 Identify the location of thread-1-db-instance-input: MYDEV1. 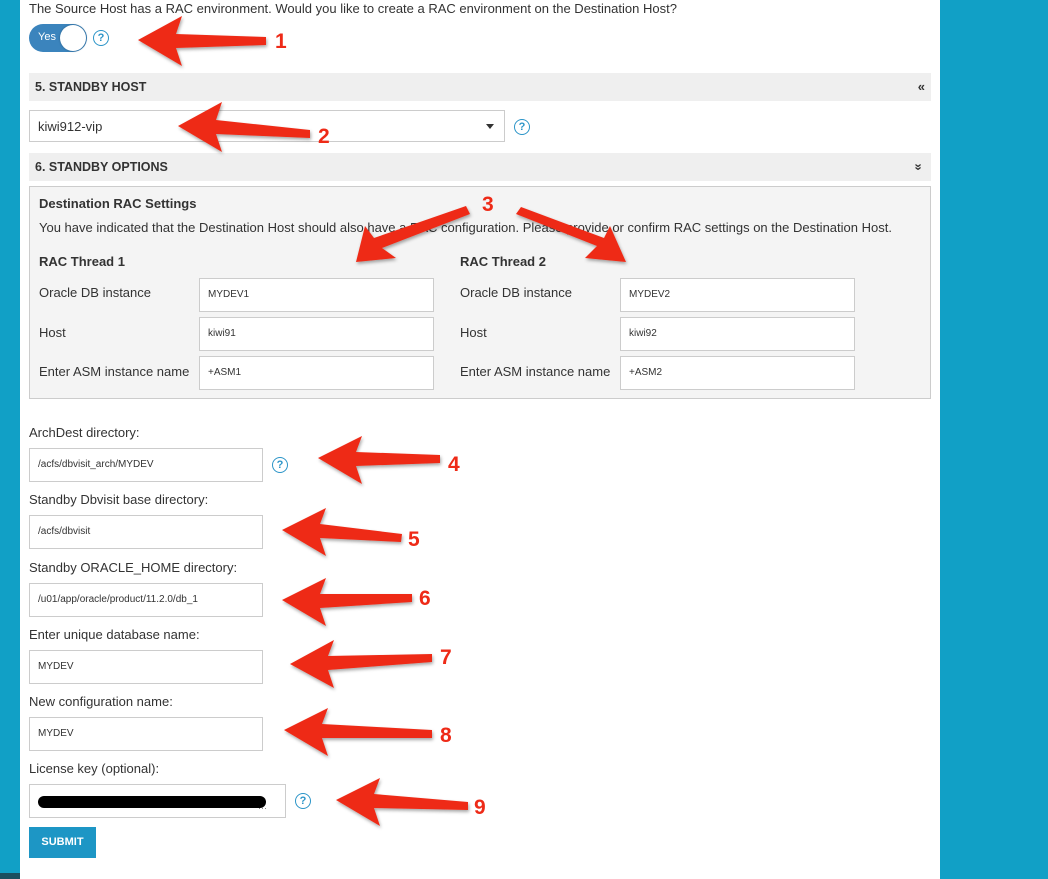
(316, 295).